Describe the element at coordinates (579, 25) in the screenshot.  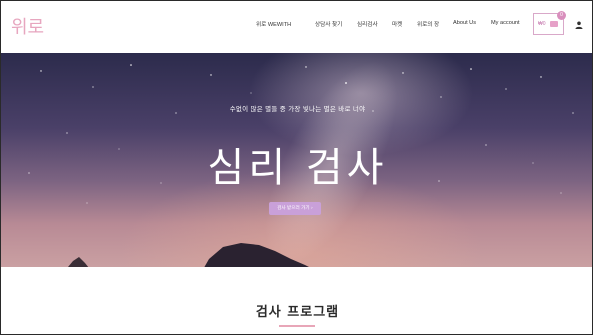
I see `user-icon` at that location.